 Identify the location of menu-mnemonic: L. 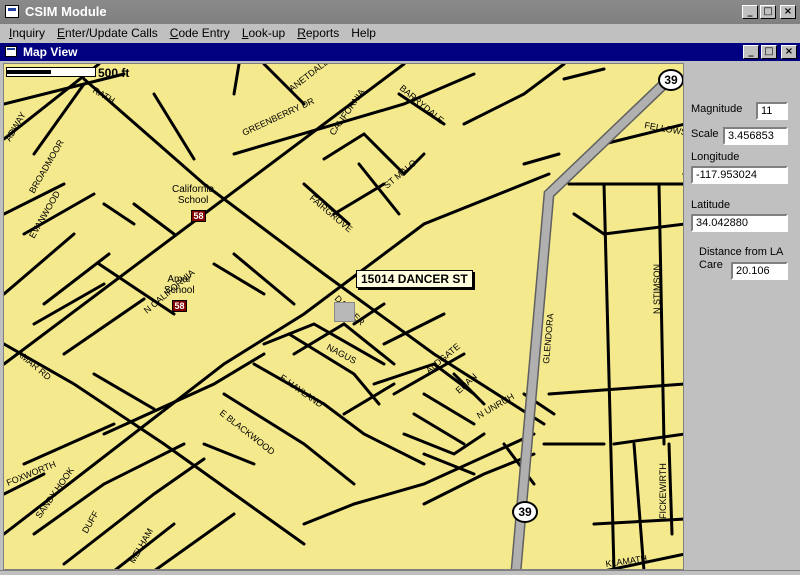
(245, 33).